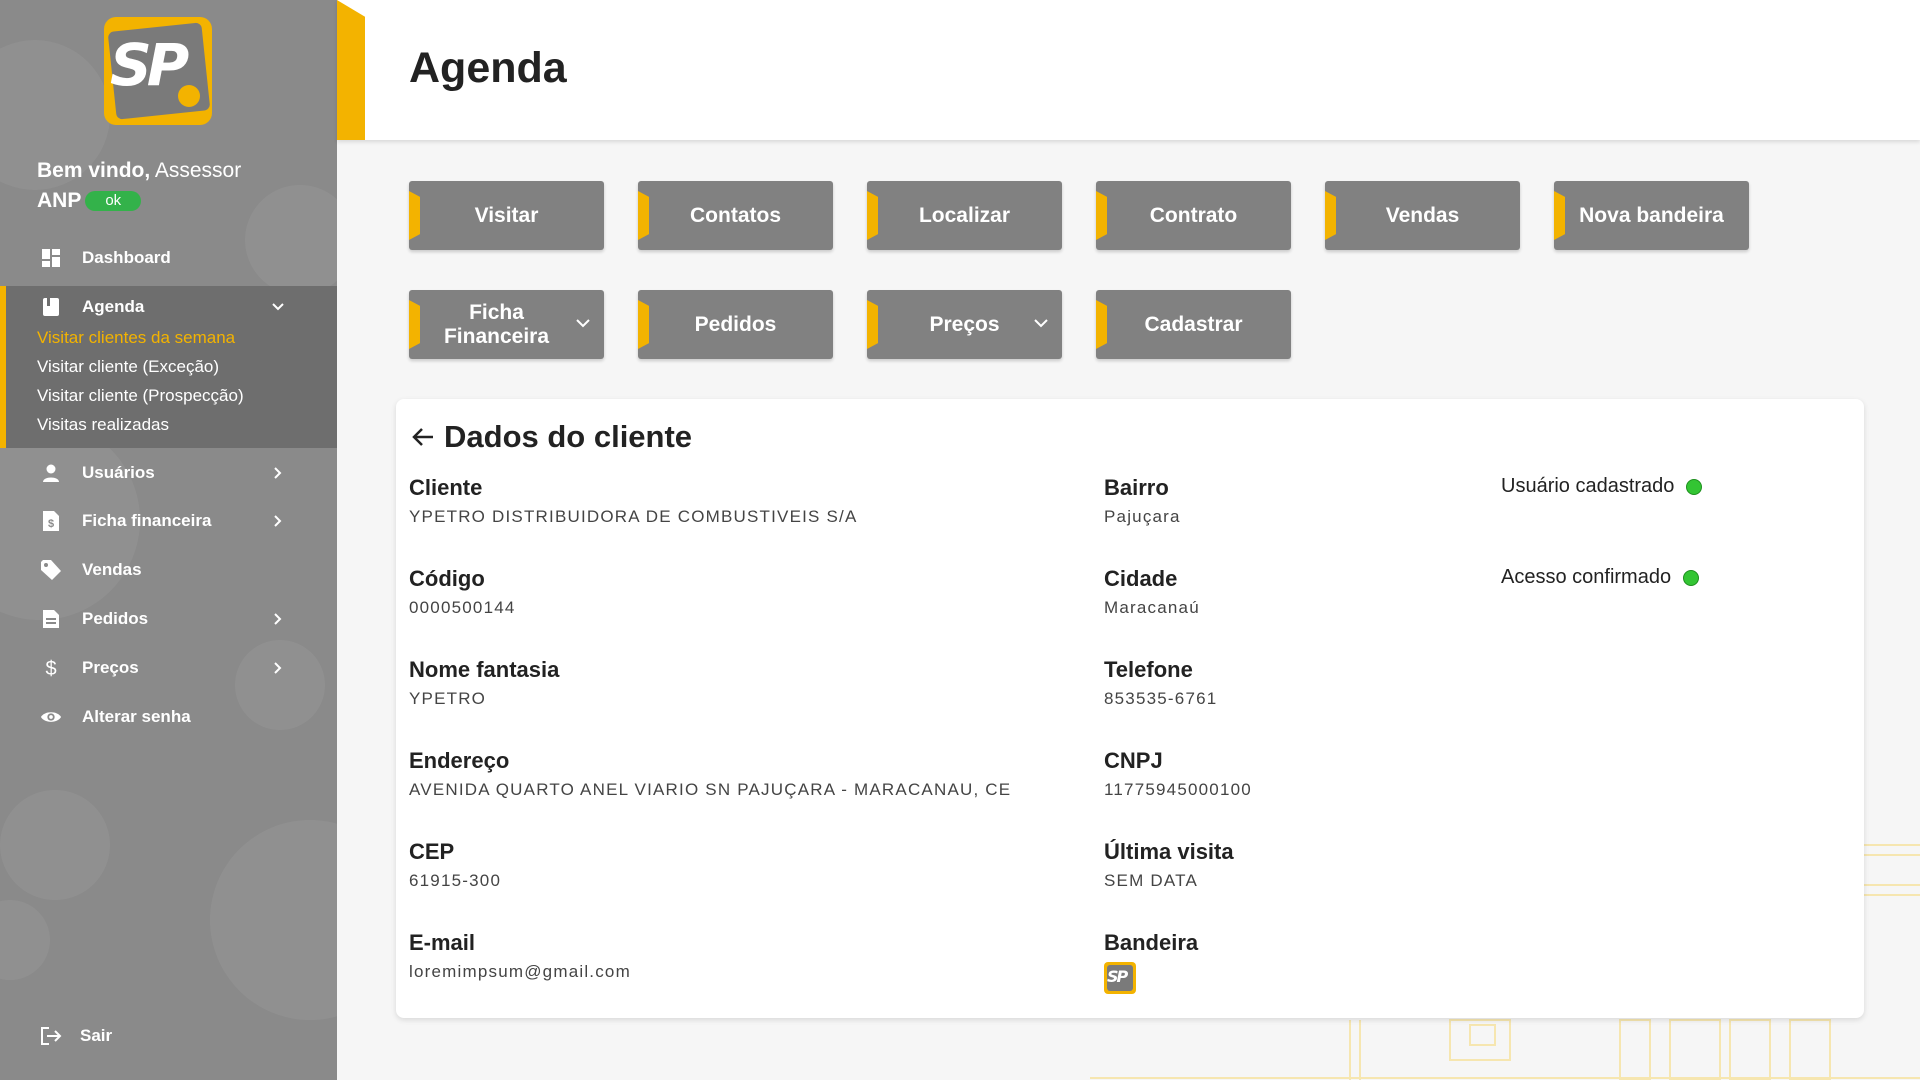 The height and width of the screenshot is (1080, 1920). Describe the element at coordinates (423, 437) in the screenshot. I see `back-arrow-icon` at that location.